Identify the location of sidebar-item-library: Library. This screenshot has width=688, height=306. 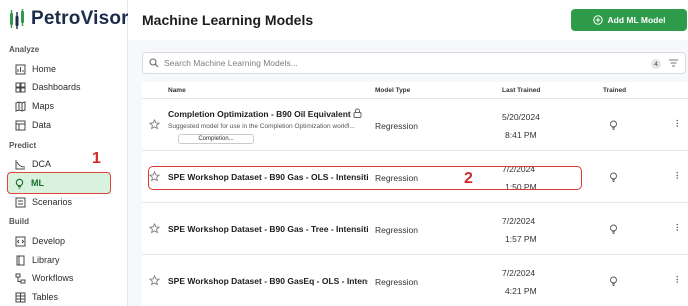
(59, 260).